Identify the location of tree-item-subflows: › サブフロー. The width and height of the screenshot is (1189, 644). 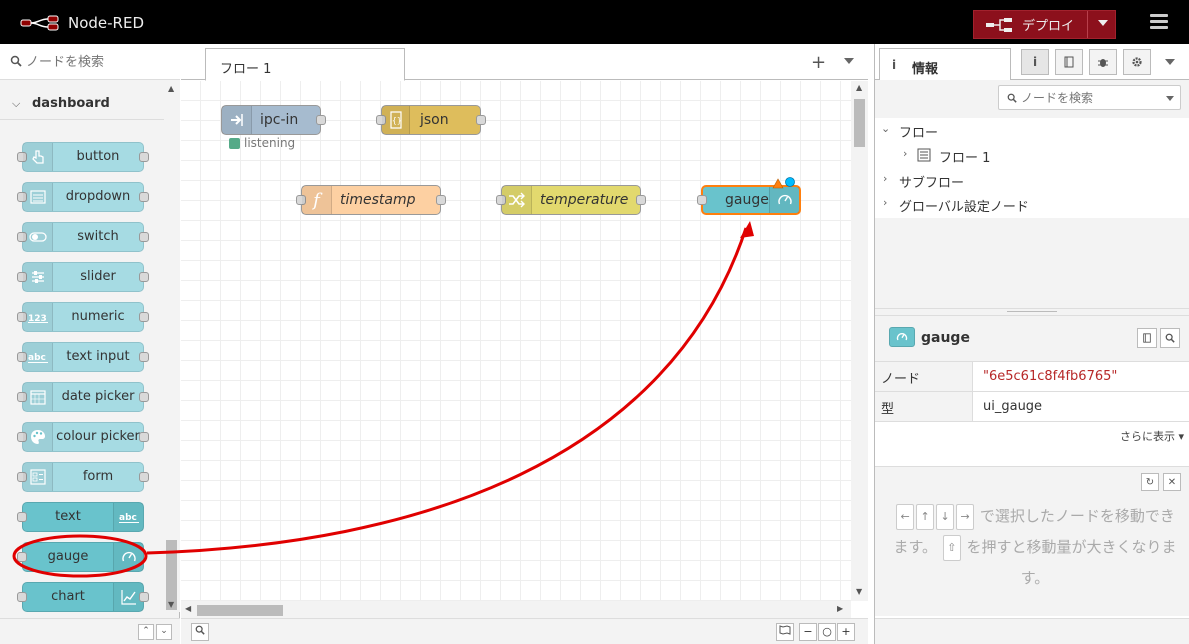
(1032, 180).